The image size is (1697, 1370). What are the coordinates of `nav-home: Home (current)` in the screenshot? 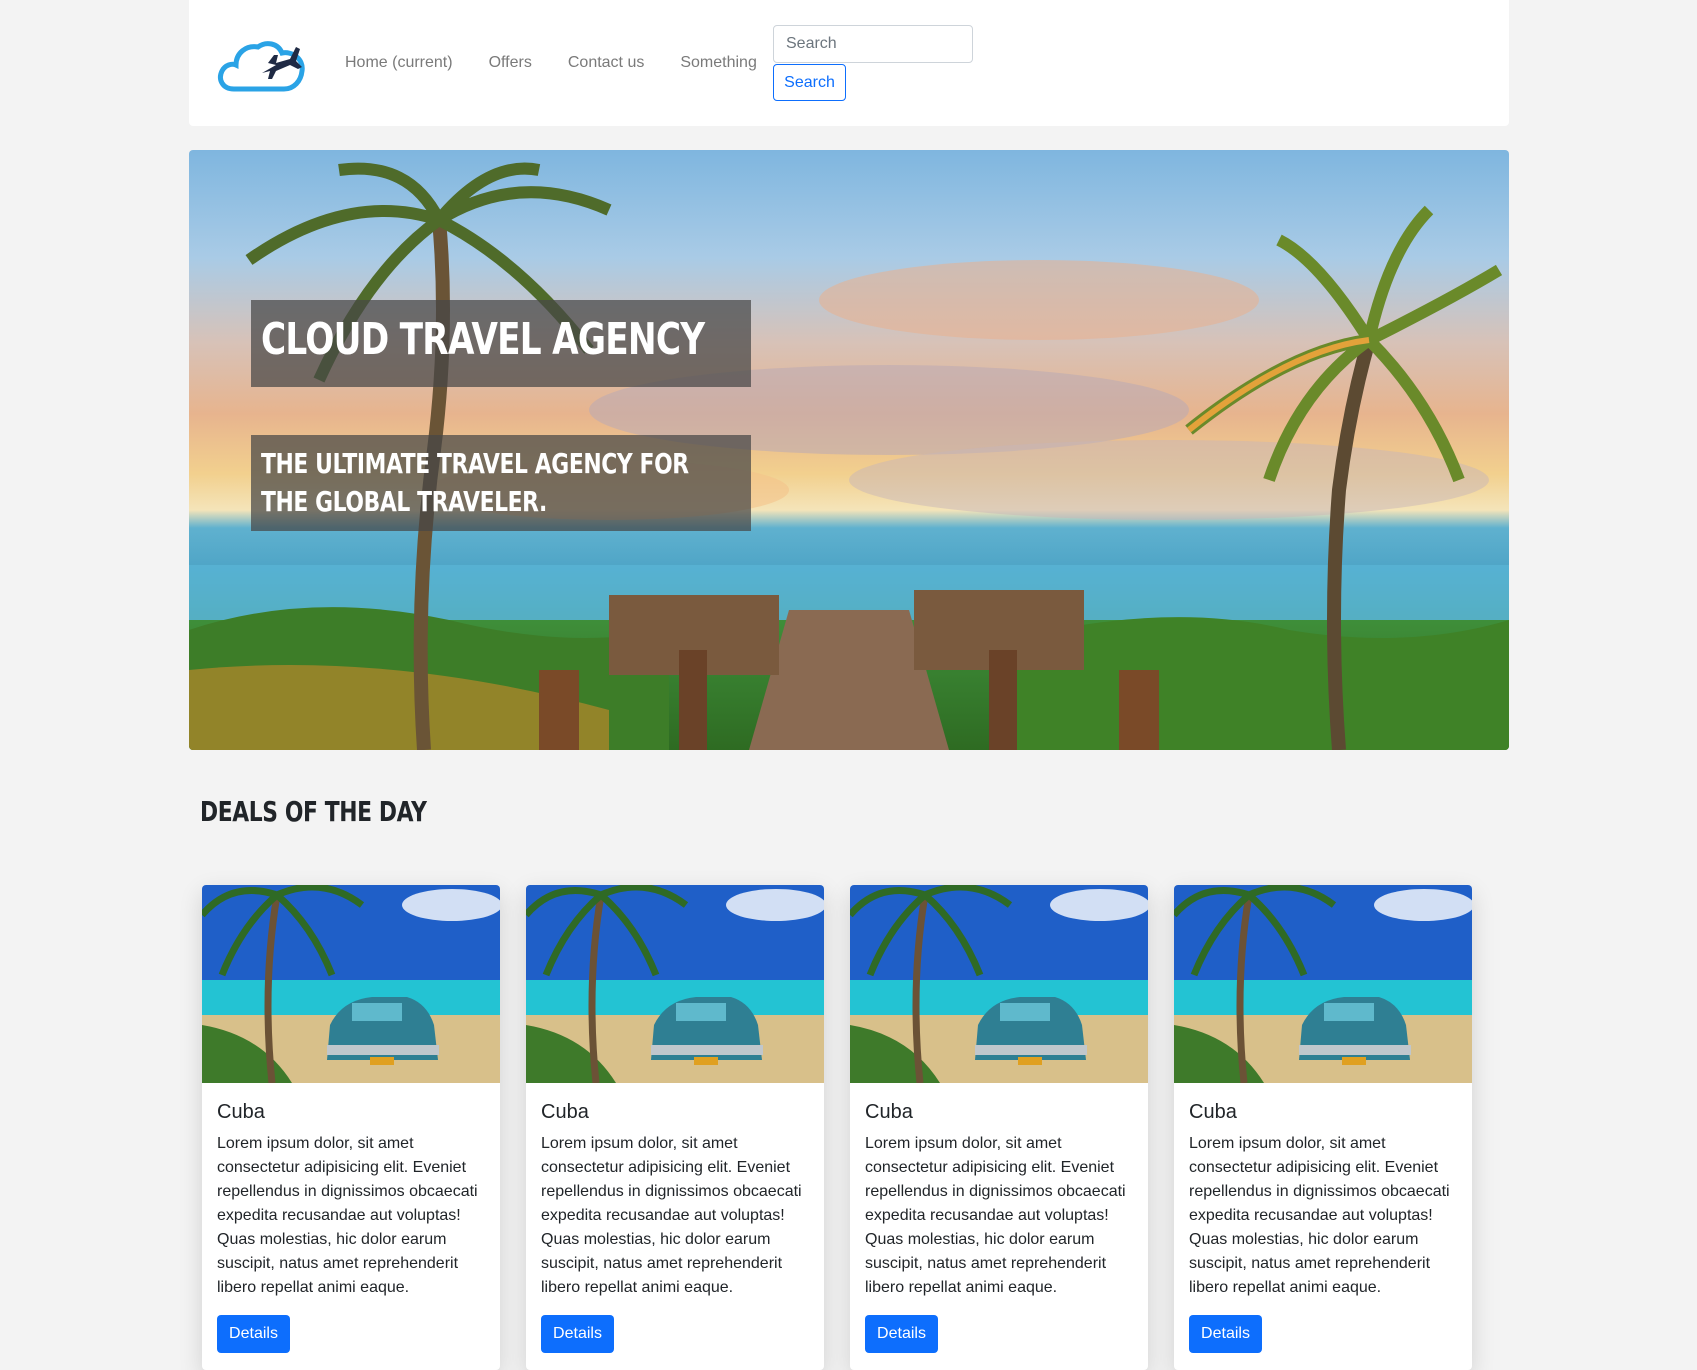 It's located at (399, 63).